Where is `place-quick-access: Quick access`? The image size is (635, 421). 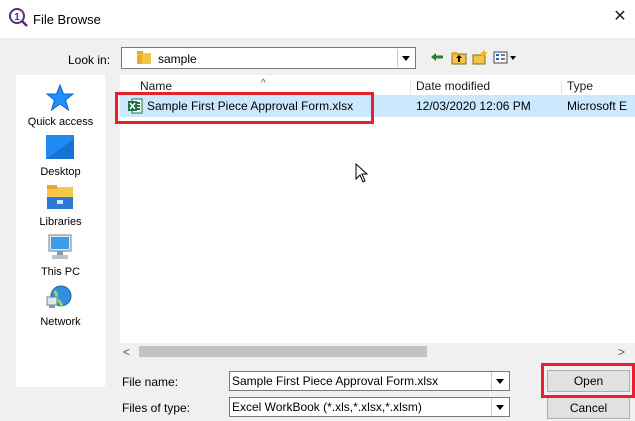
place-quick-access: Quick access is located at coordinates (60, 108).